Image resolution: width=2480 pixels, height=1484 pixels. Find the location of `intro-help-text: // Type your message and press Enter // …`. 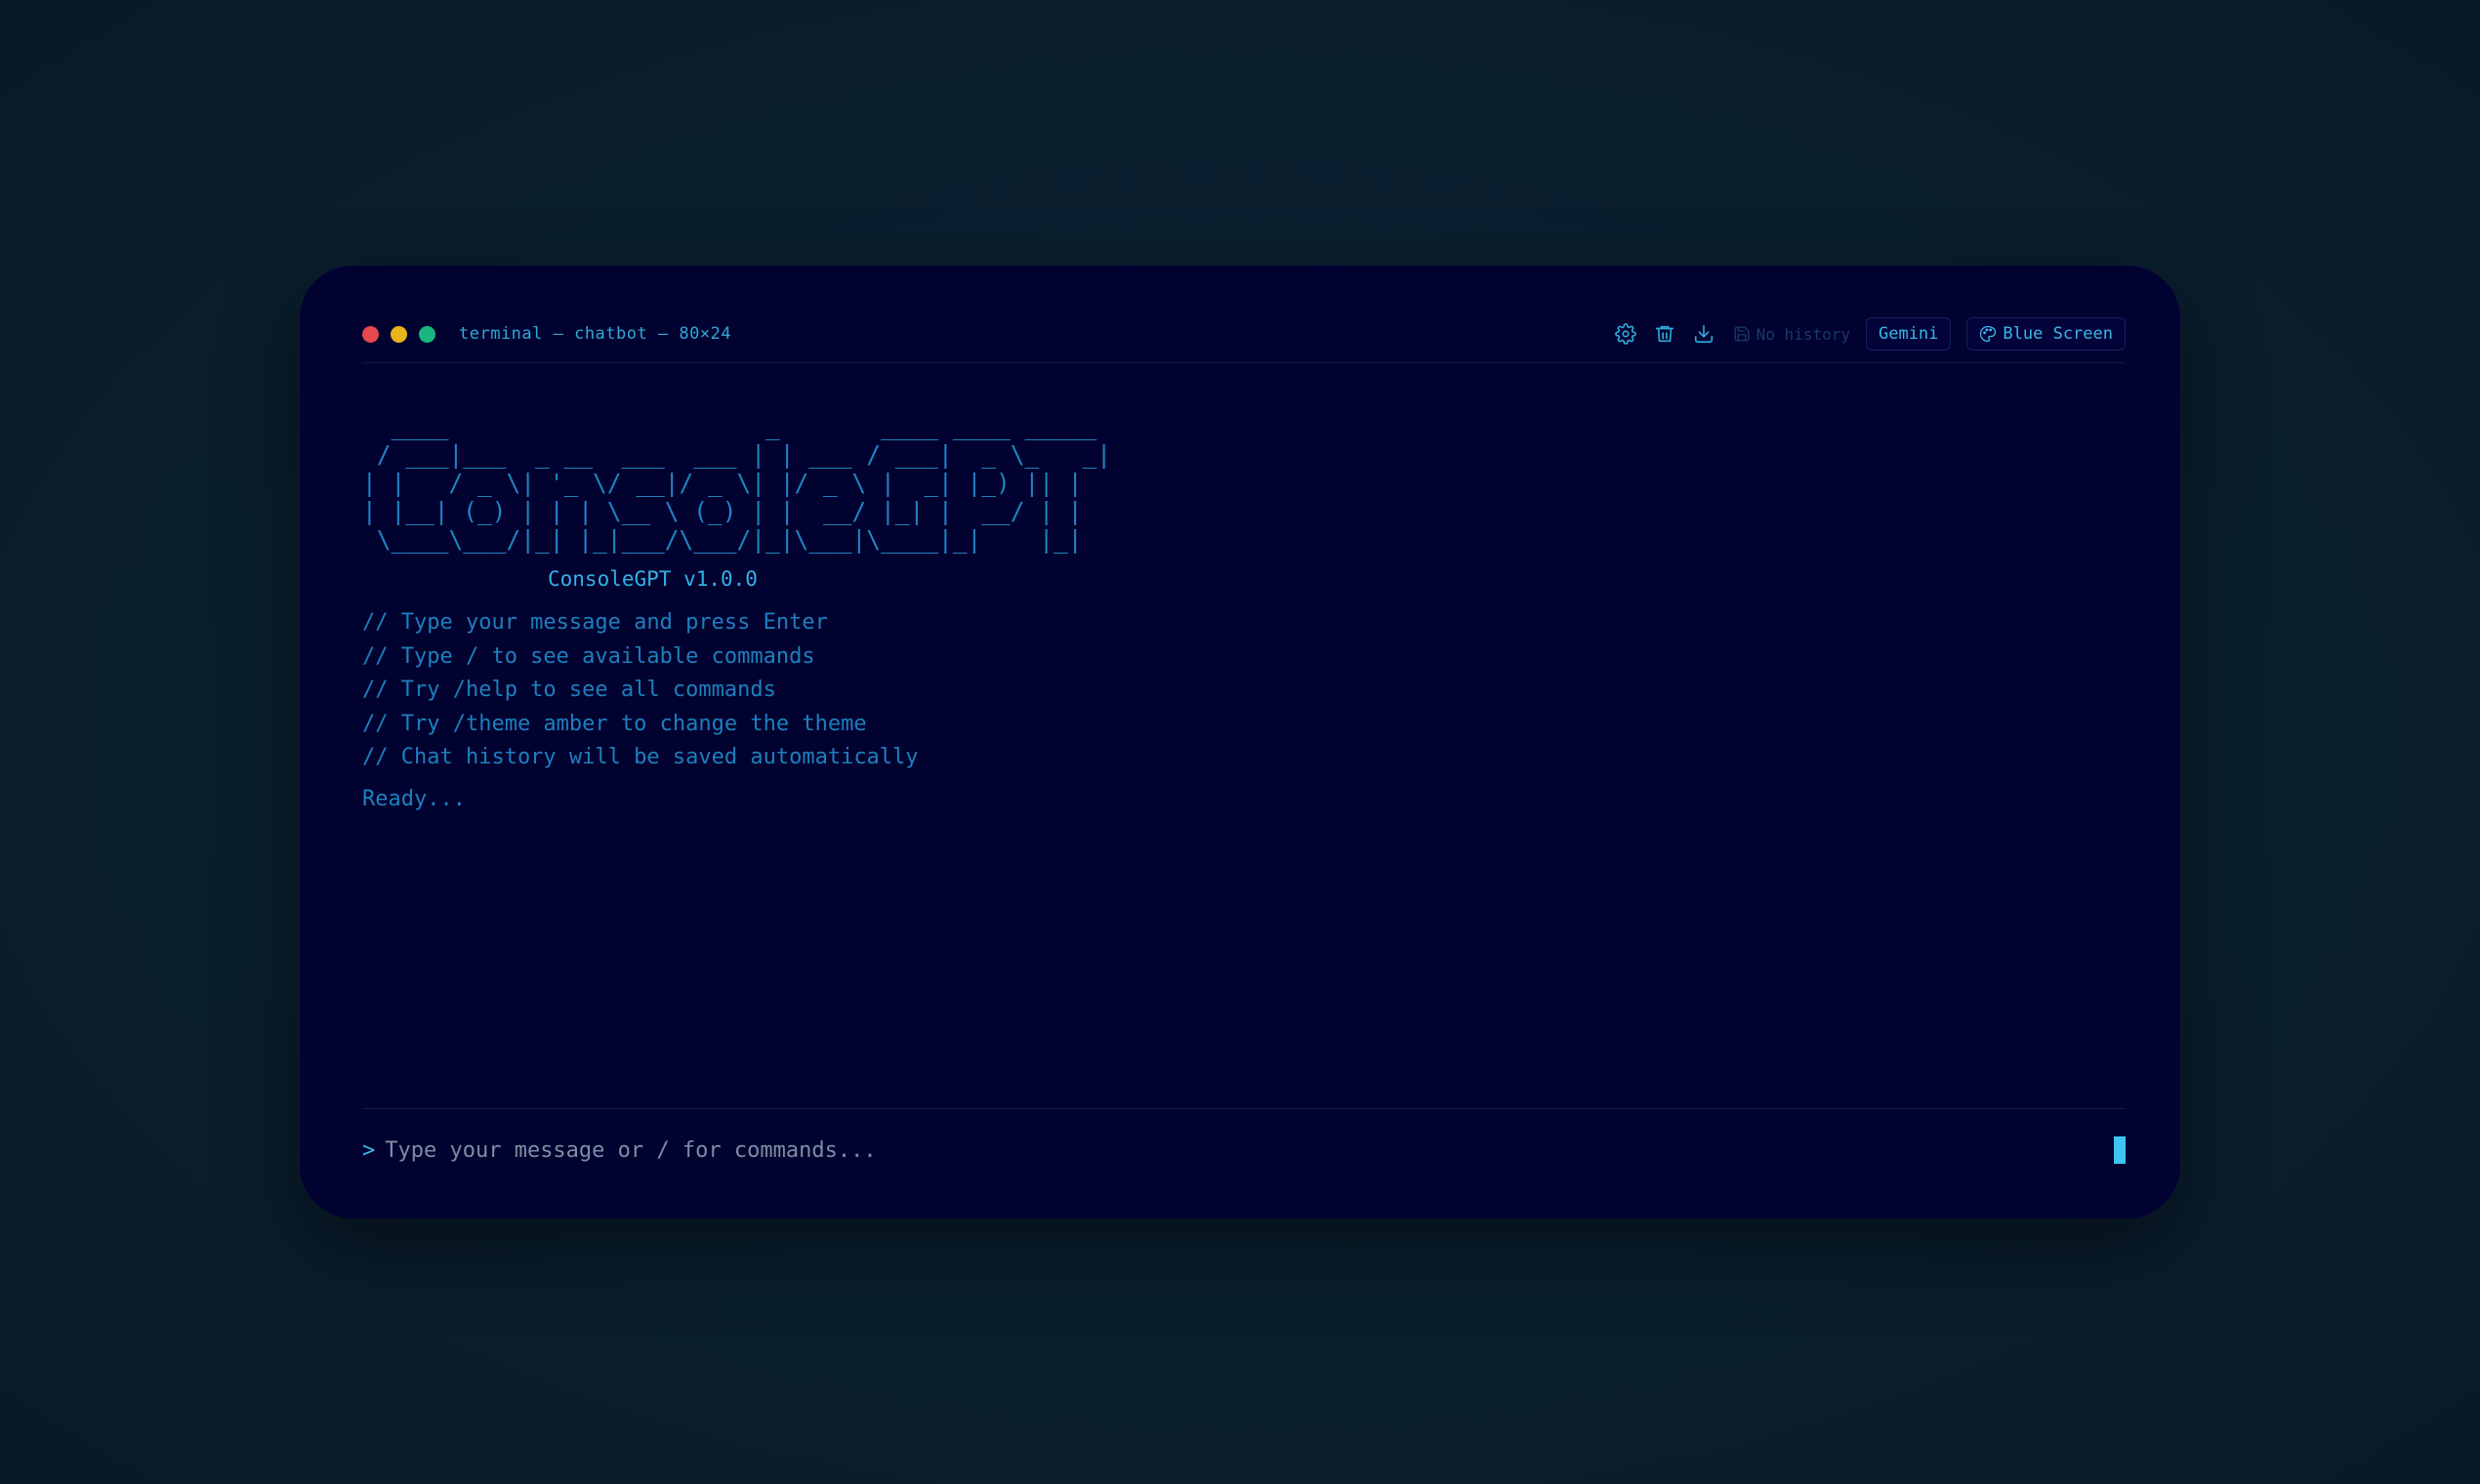

intro-help-text: // Type your message and press Enter // … is located at coordinates (1244, 691).